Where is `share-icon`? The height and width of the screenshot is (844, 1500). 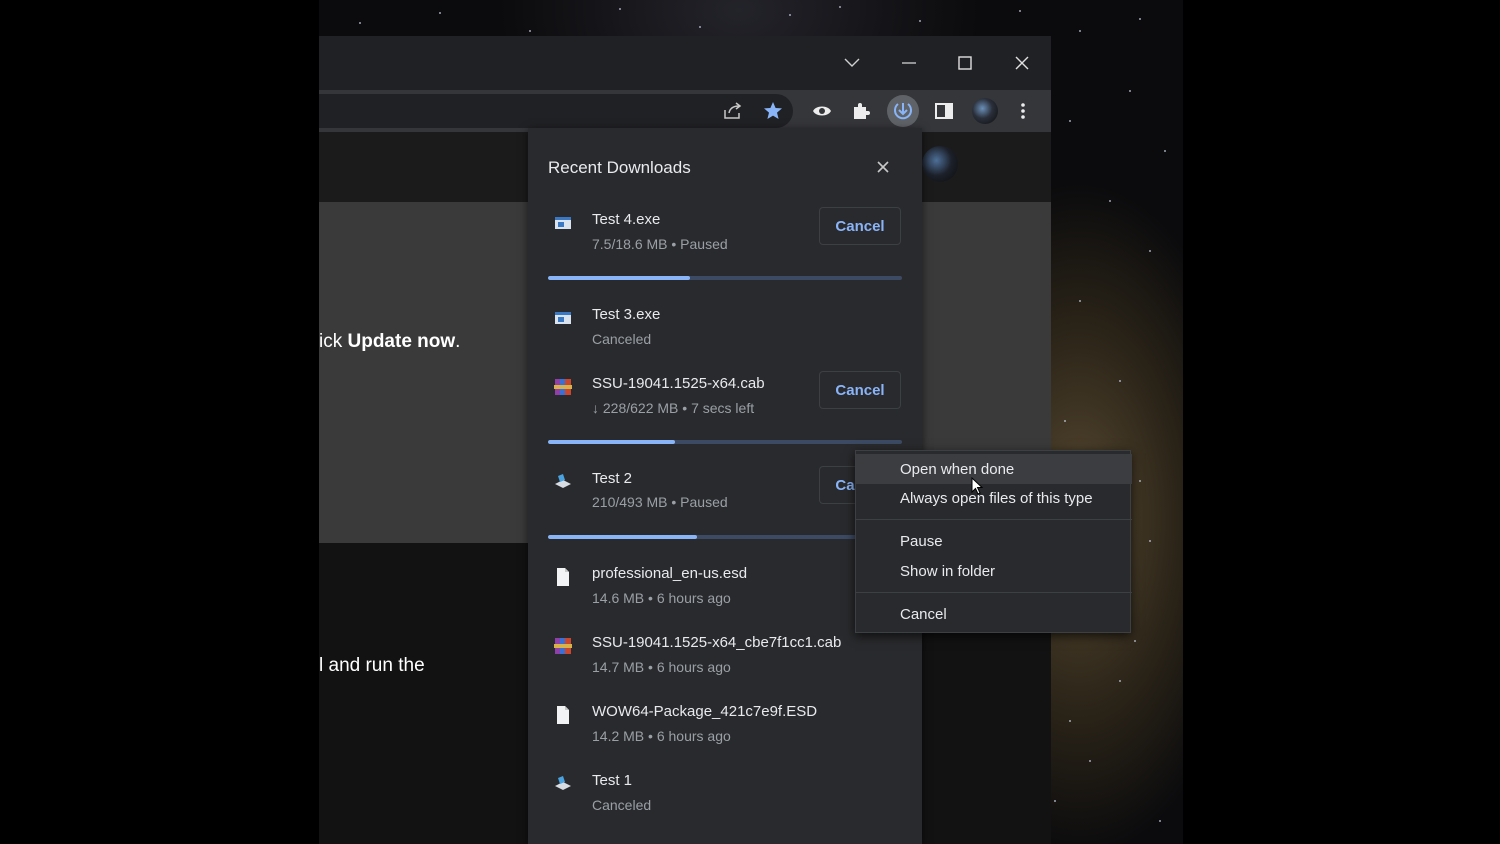
share-icon is located at coordinates (733, 110).